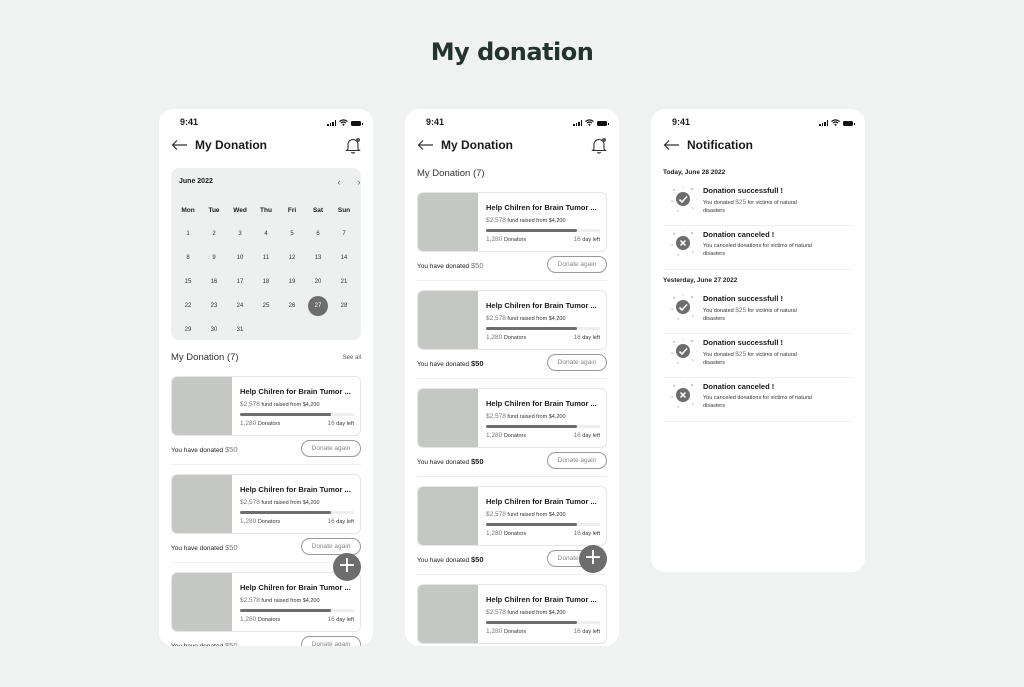  What do you see at coordinates (344, 306) in the screenshot?
I see `calendar-day: 28` at bounding box center [344, 306].